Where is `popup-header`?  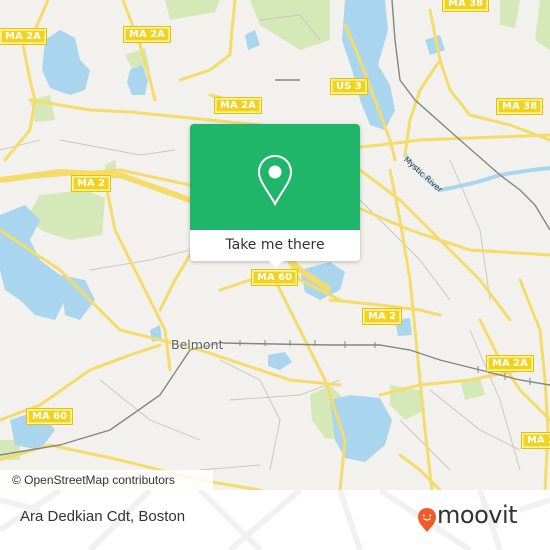 popup-header is located at coordinates (275, 177).